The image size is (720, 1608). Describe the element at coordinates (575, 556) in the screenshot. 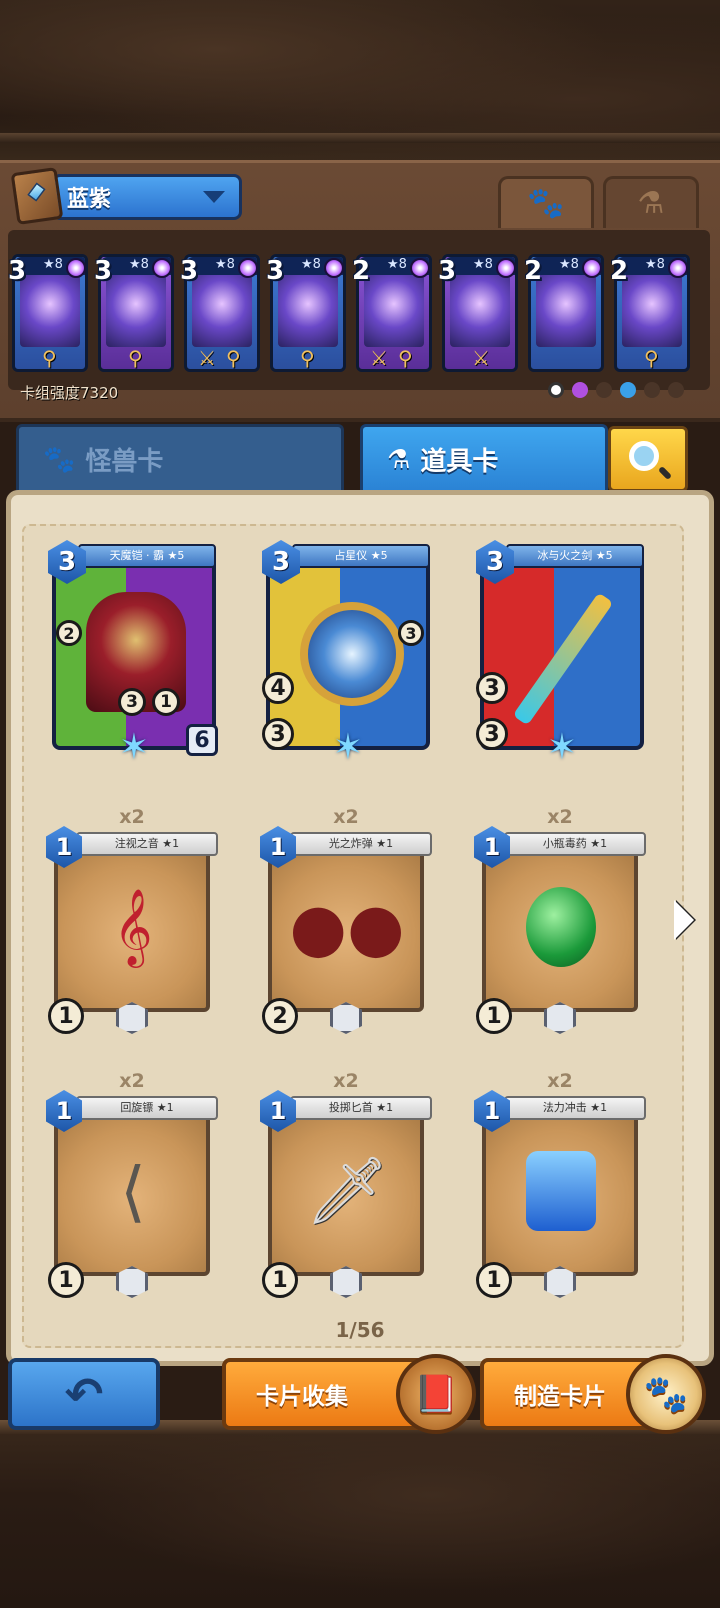

I see `card-name: 冰与火之剑 ★5` at that location.